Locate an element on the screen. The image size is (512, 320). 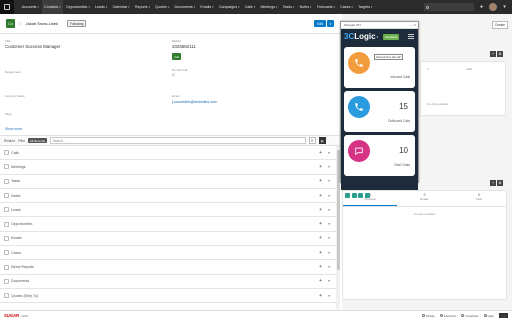
favorite-star-icon: ☆ is located at coordinates (20, 24).